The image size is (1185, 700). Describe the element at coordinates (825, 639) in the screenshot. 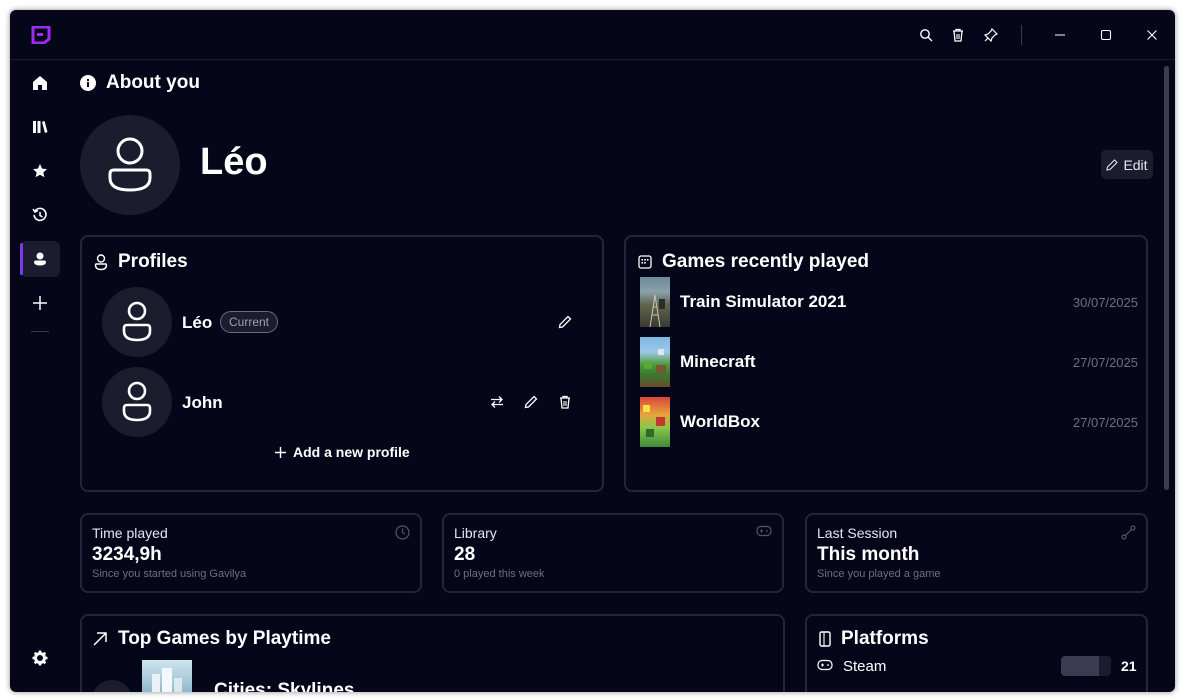

I see `device-icon` at that location.